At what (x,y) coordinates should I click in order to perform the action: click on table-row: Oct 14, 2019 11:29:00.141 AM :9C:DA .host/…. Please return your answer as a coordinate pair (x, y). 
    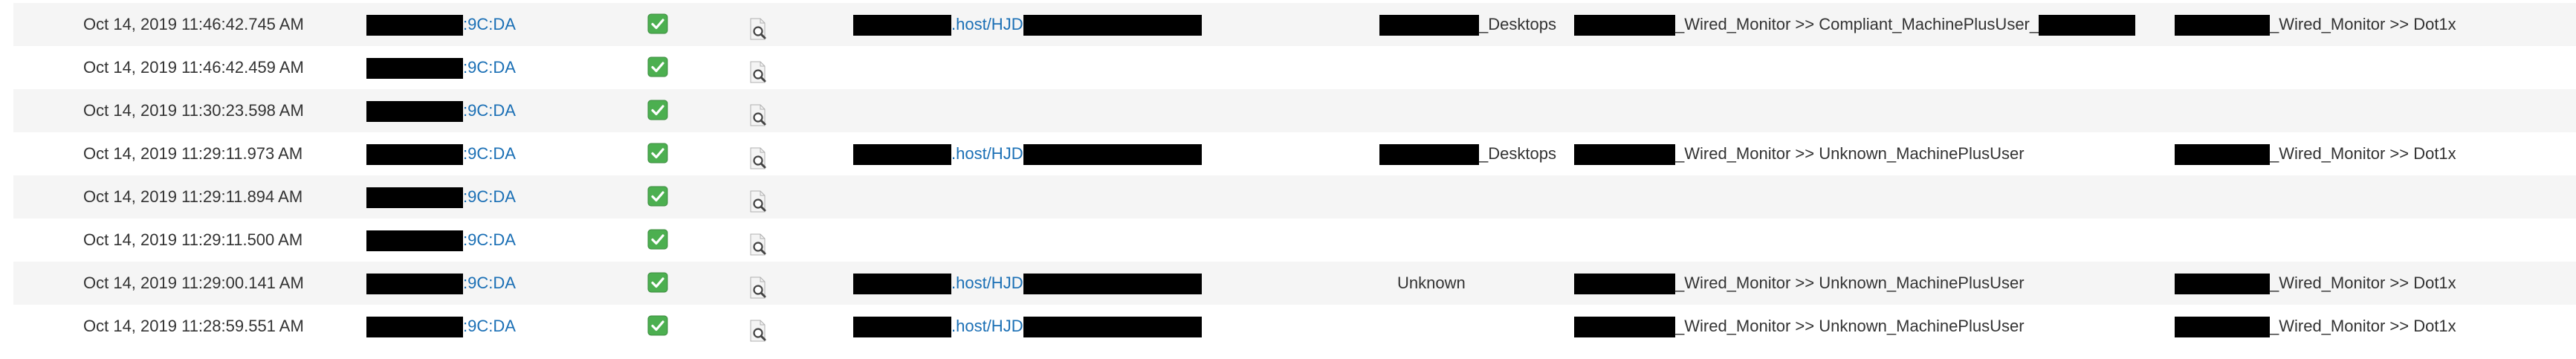
    Looking at the image, I should click on (1294, 283).